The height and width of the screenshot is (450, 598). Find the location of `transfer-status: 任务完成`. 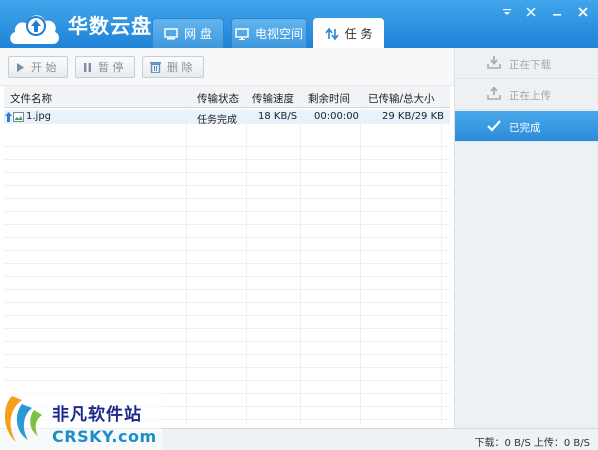

transfer-status: 任务完成 is located at coordinates (217, 120).